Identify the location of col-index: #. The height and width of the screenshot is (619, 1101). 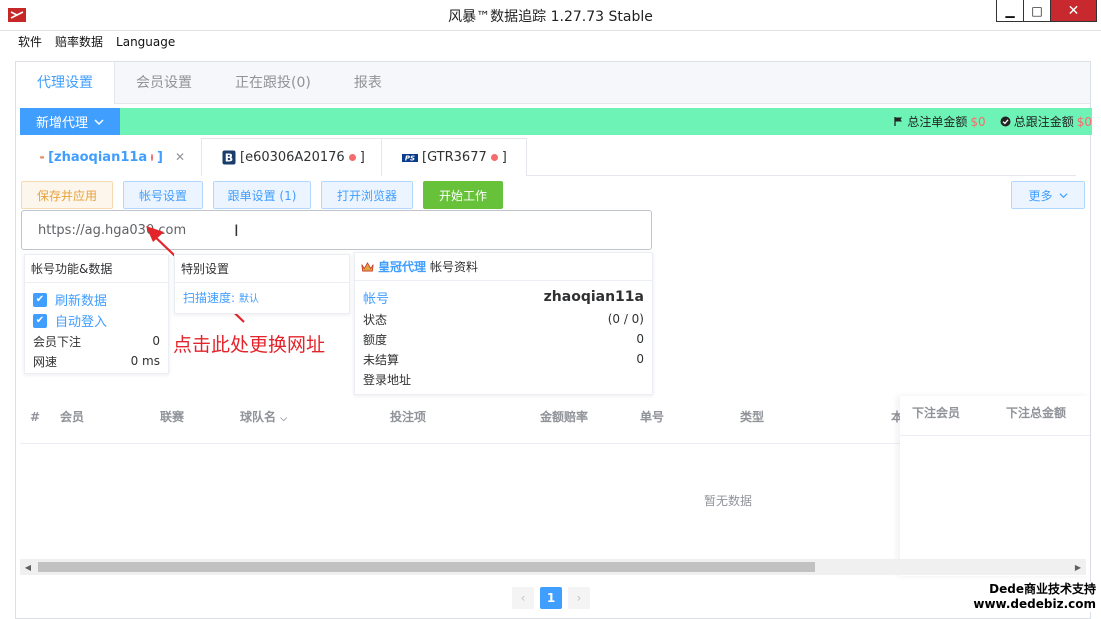
(35, 417).